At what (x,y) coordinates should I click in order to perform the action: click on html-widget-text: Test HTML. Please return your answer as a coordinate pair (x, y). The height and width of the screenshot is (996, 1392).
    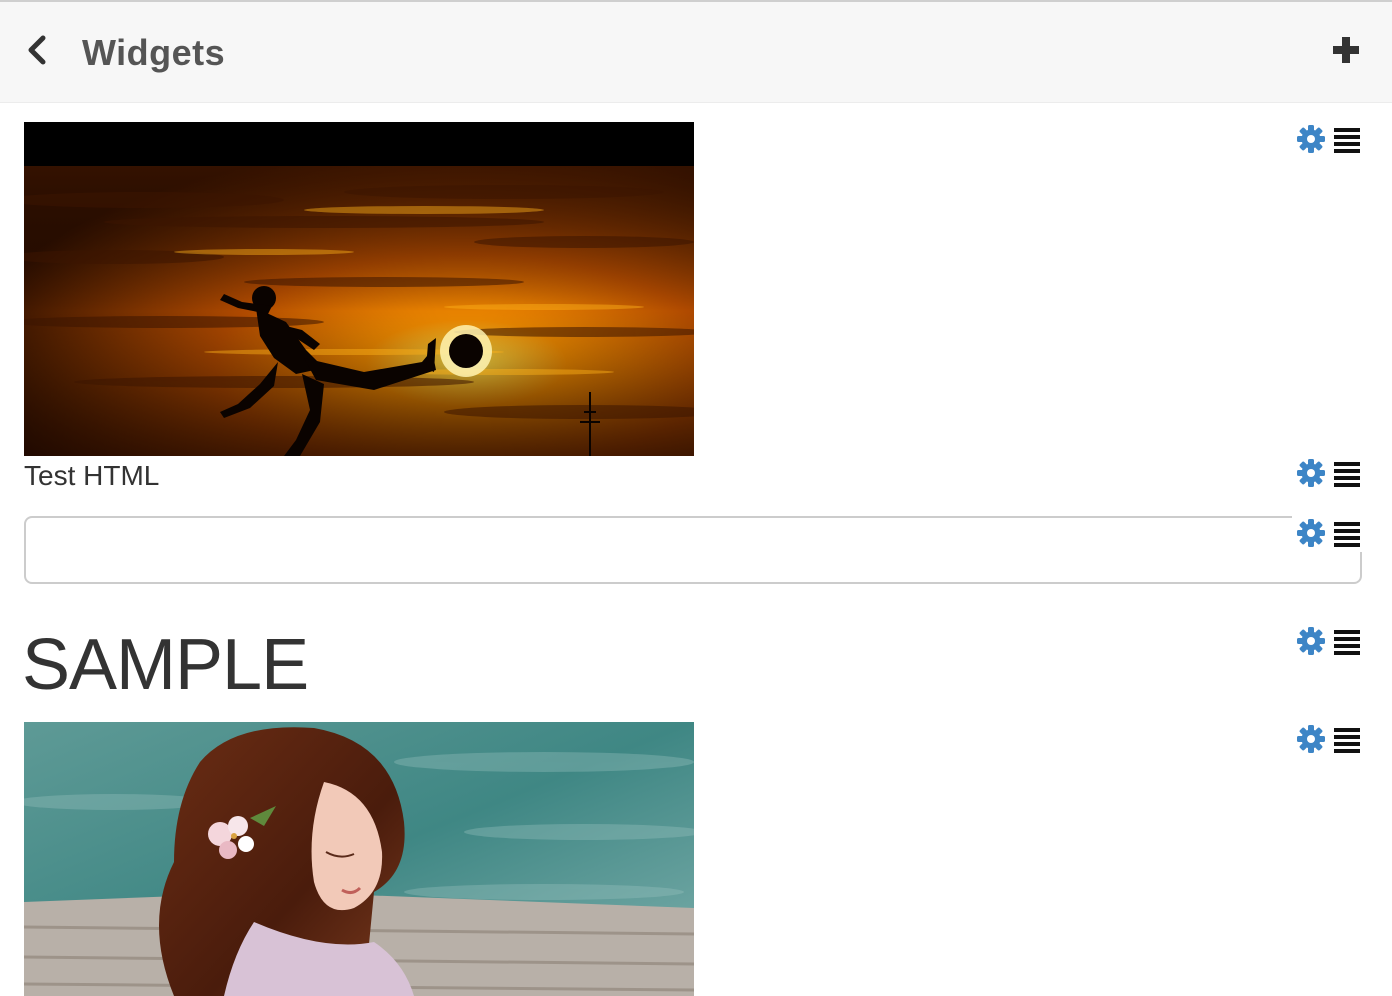
    Looking at the image, I should click on (92, 475).